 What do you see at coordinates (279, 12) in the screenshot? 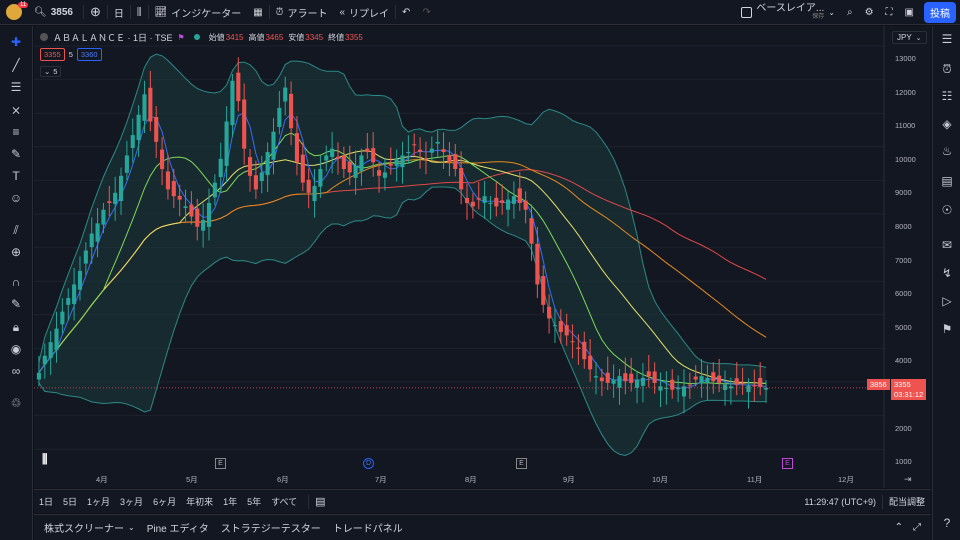
I see `alarm-icon: ⏰︎` at bounding box center [279, 12].